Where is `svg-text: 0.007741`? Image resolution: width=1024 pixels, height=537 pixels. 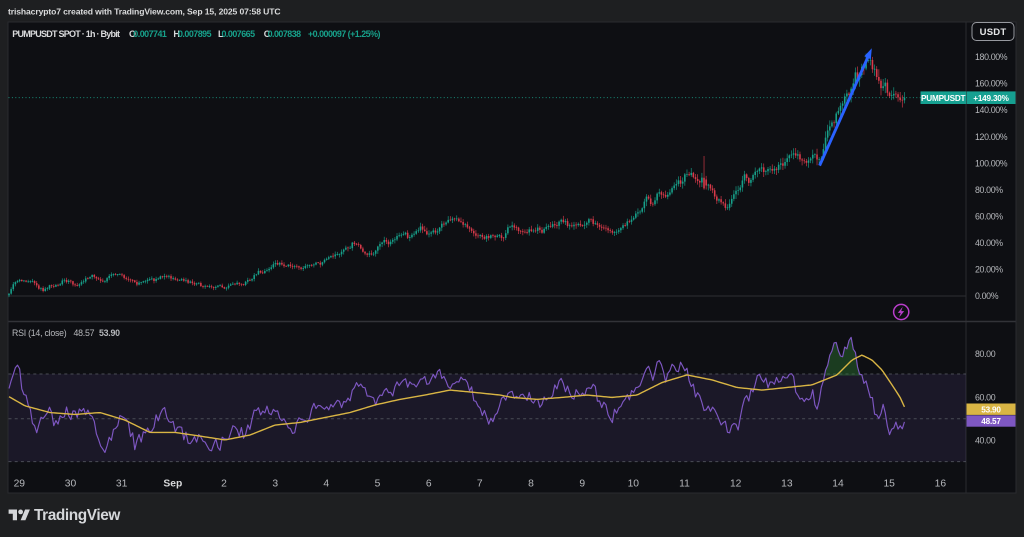
svg-text: 0.007741 is located at coordinates (150, 34).